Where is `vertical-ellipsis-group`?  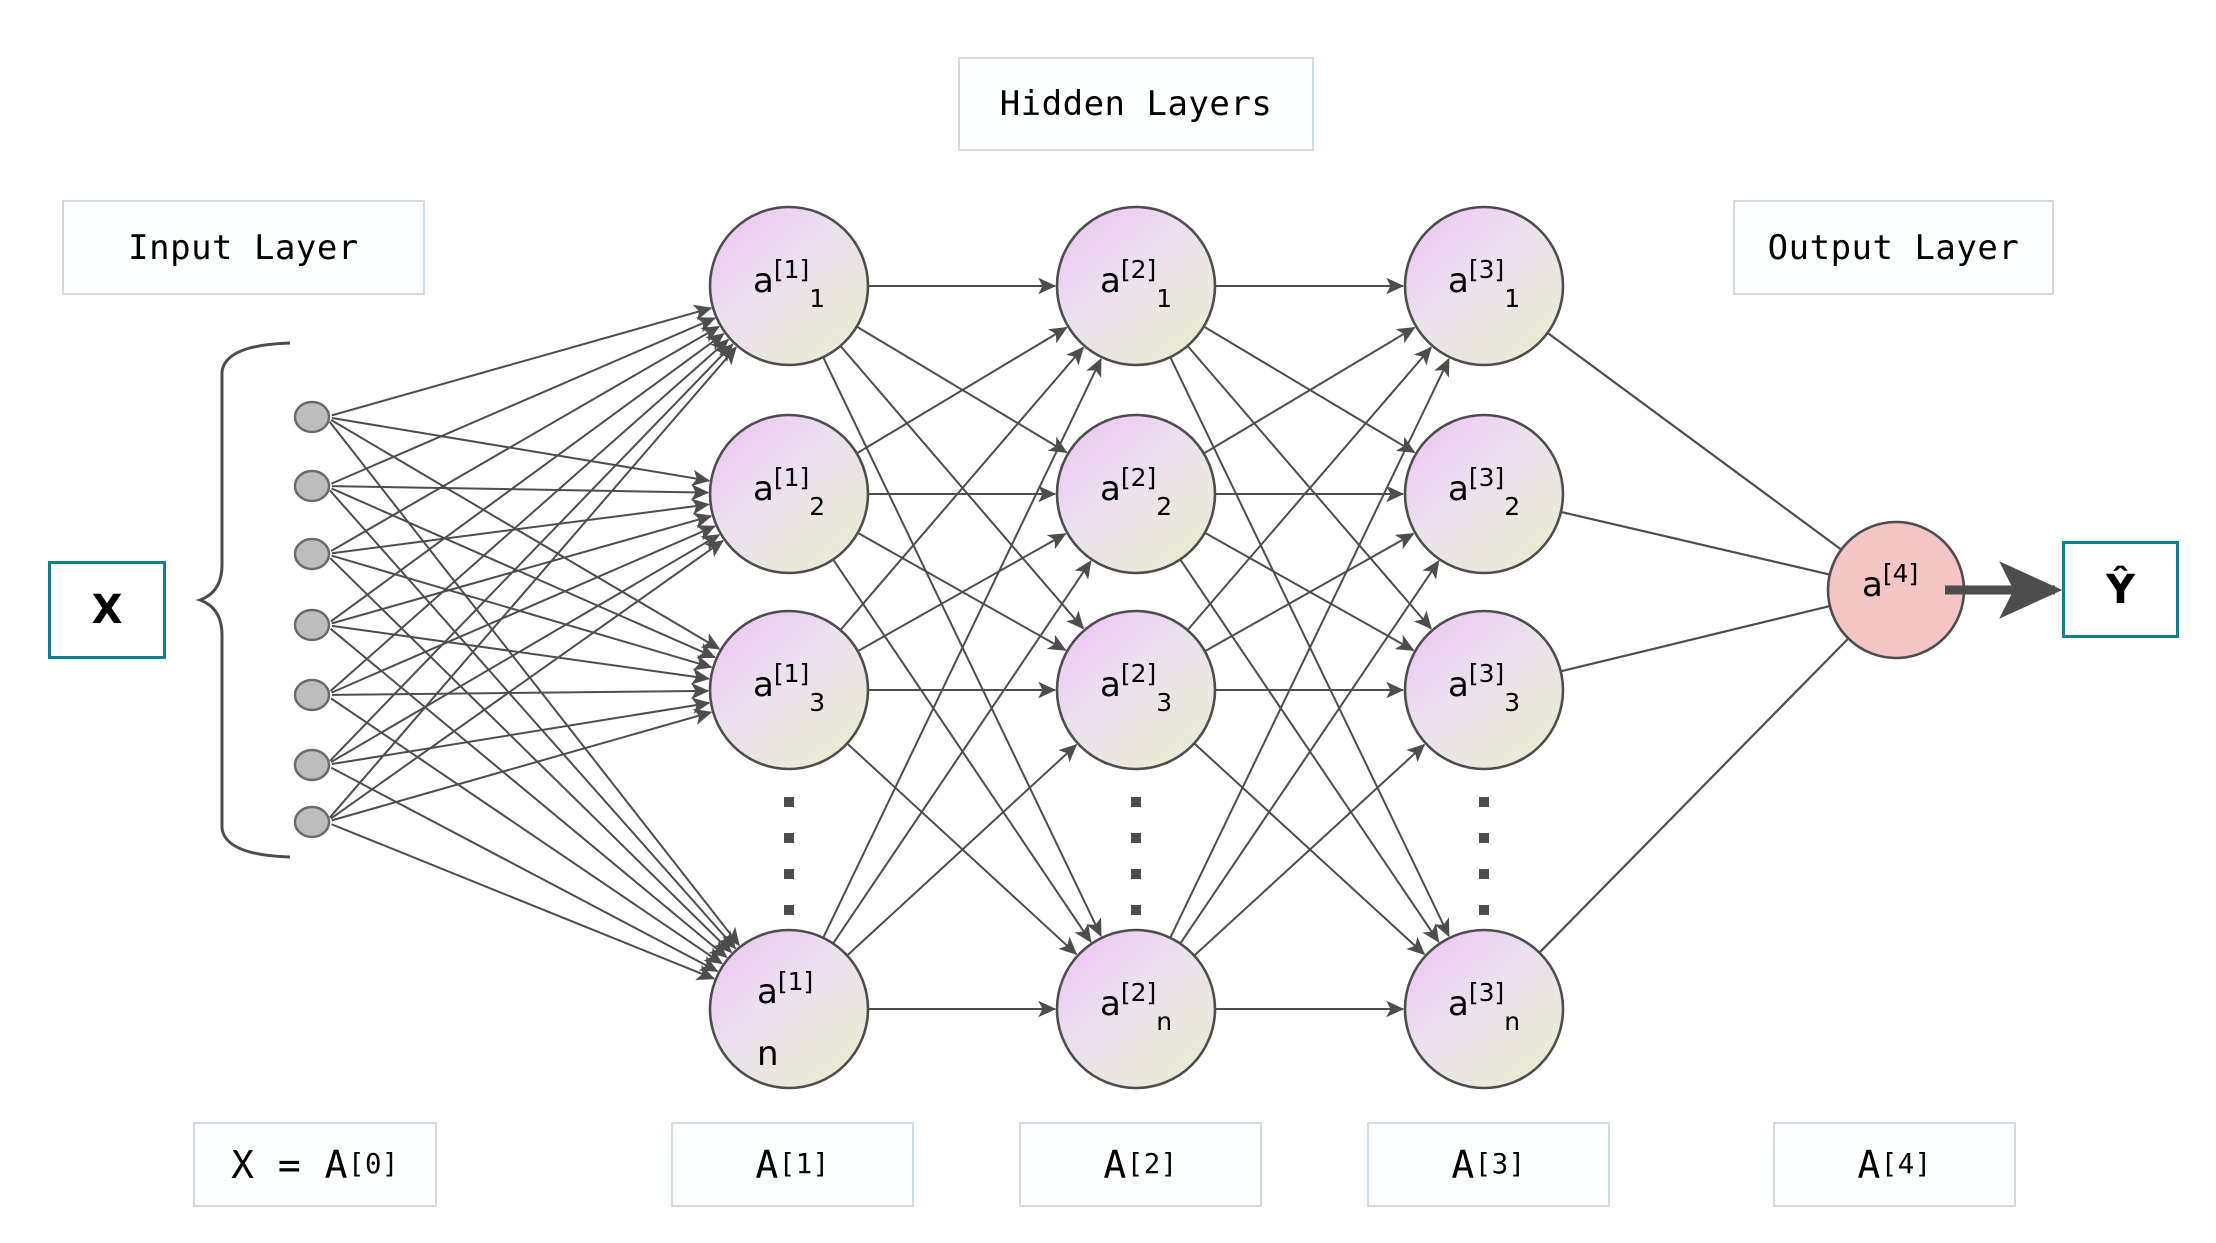 vertical-ellipsis-group is located at coordinates (1136, 856).